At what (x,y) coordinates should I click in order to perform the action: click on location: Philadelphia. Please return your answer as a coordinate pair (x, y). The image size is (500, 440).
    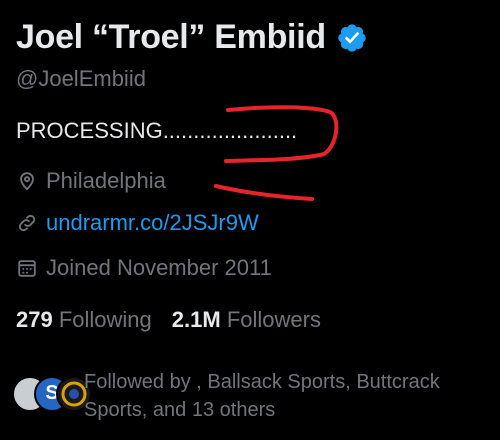
    Looking at the image, I should click on (91, 181).